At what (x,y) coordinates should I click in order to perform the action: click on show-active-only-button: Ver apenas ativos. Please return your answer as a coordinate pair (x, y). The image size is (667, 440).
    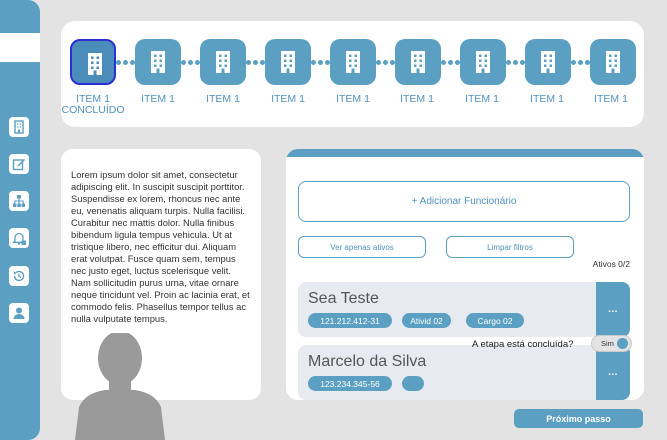
    Looking at the image, I should click on (362, 247).